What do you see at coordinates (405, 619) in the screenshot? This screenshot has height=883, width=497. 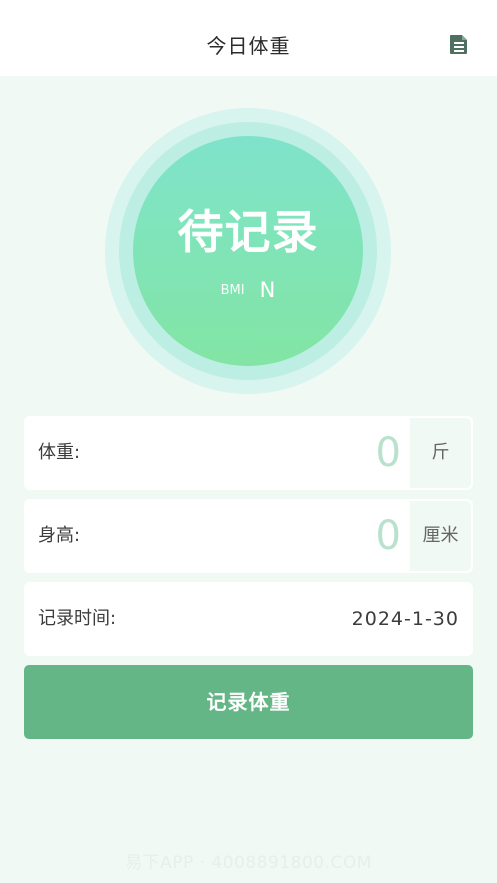 I see `record-time-value: 2024-1-30` at bounding box center [405, 619].